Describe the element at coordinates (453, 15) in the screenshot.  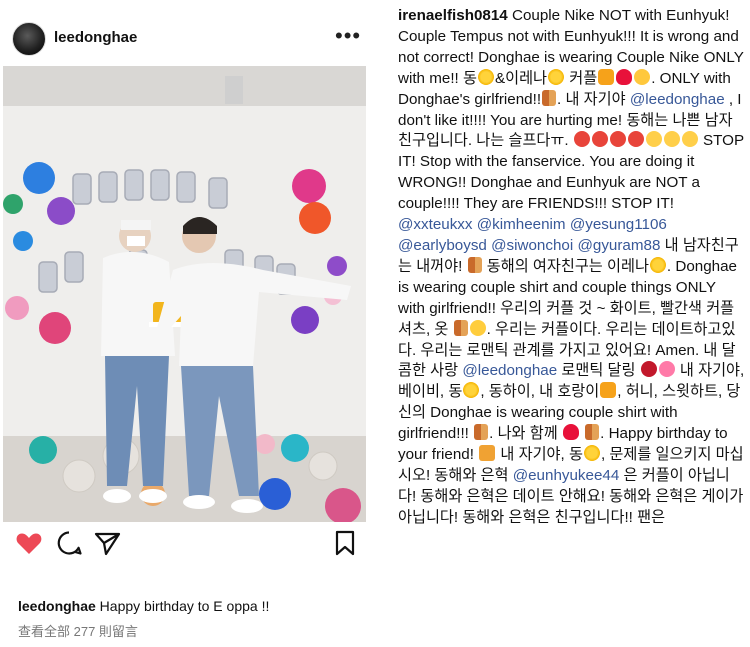
I see `comment-username: irenaelfish0814` at that location.